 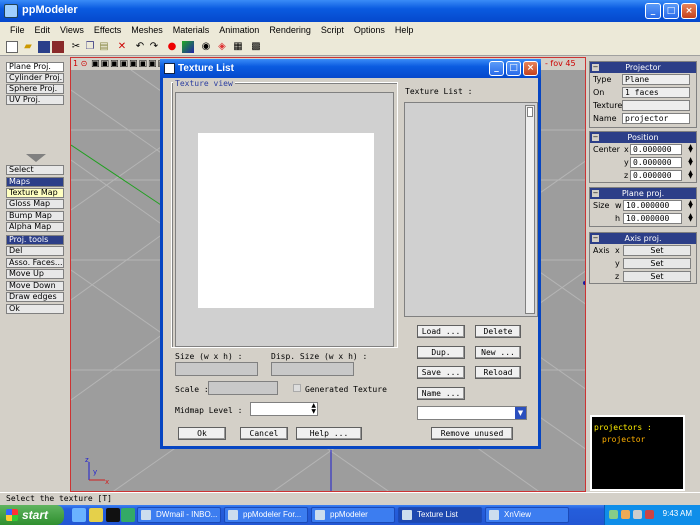 What do you see at coordinates (656, 149) in the screenshot?
I see `center-x-field: 0.000000` at bounding box center [656, 149].